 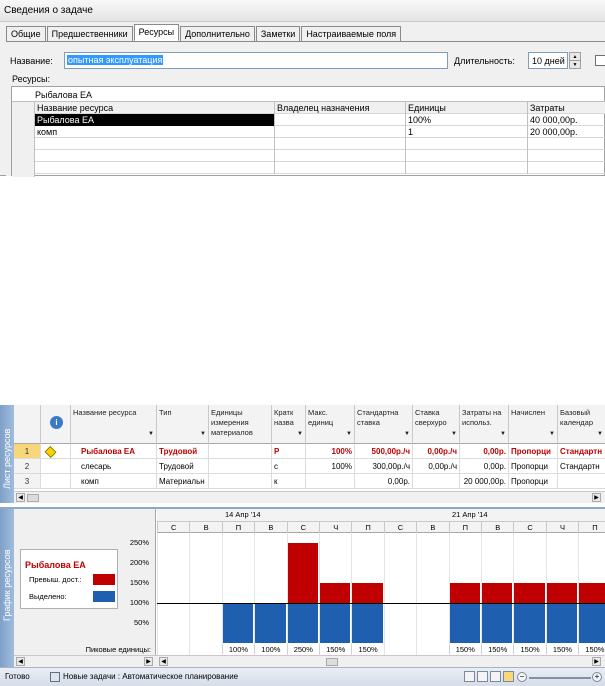 What do you see at coordinates (467, 132) in the screenshot?
I see `cell-units: 1` at bounding box center [467, 132].